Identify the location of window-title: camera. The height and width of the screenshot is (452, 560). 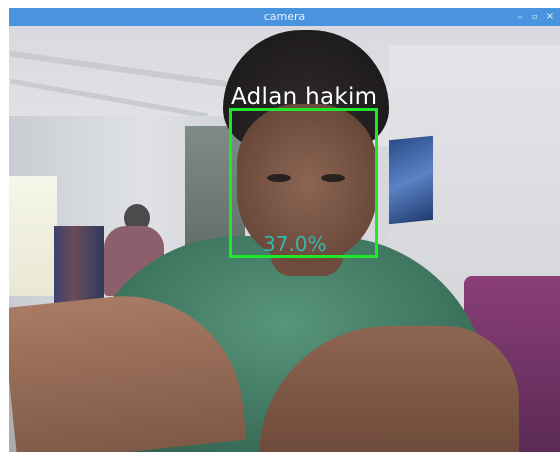
(284, 16).